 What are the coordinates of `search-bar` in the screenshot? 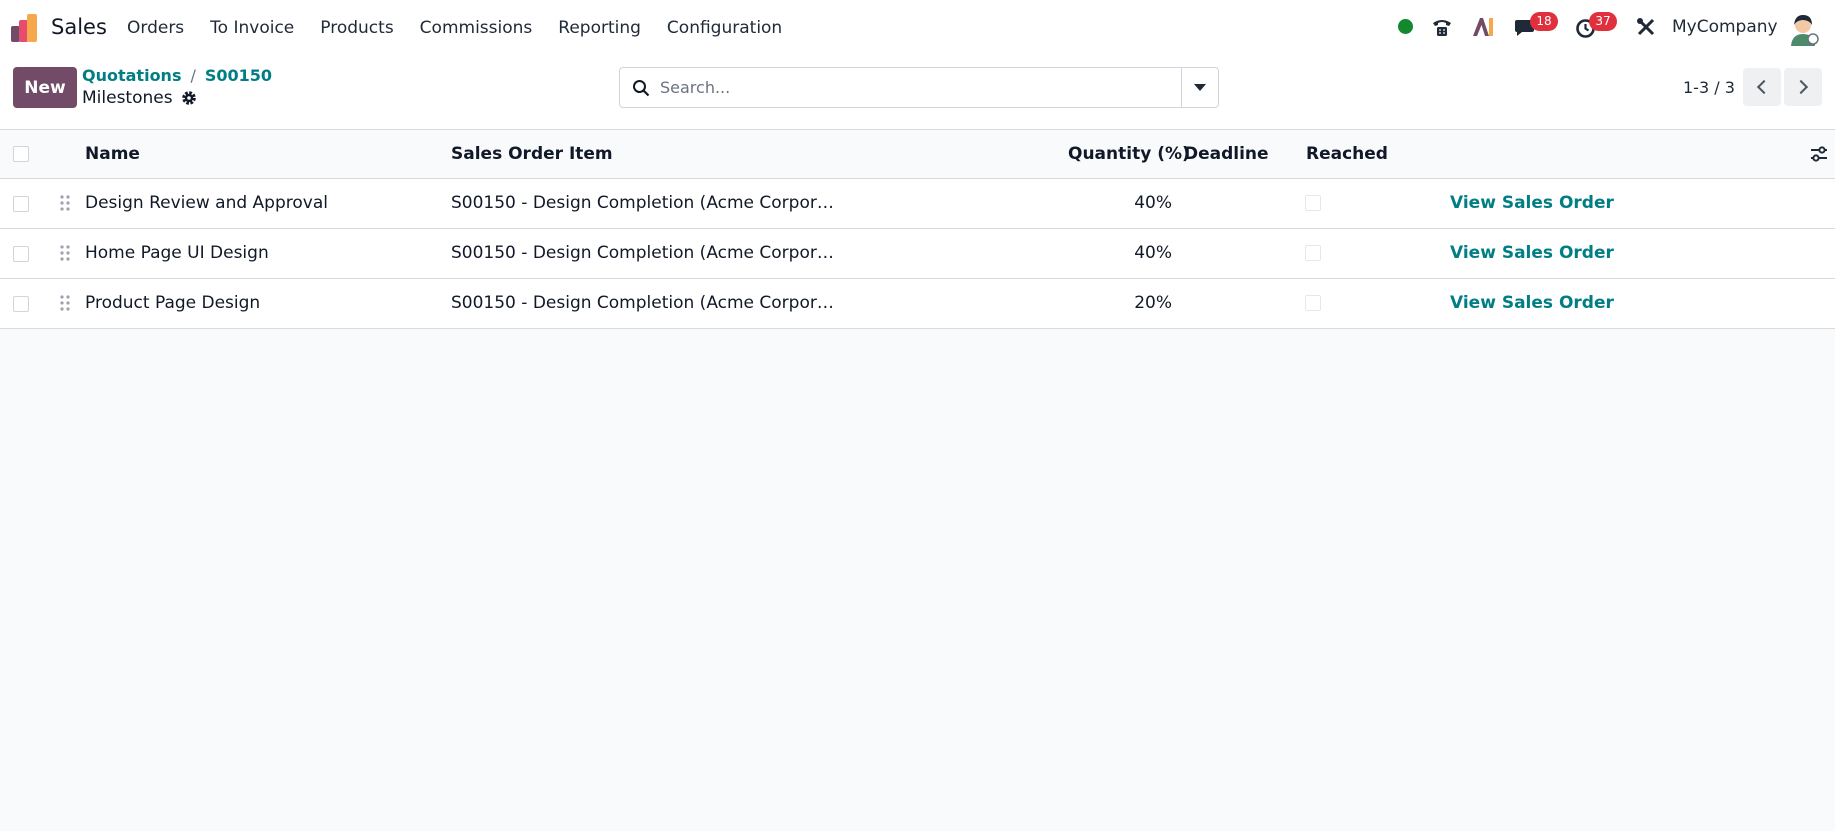 It's located at (919, 87).